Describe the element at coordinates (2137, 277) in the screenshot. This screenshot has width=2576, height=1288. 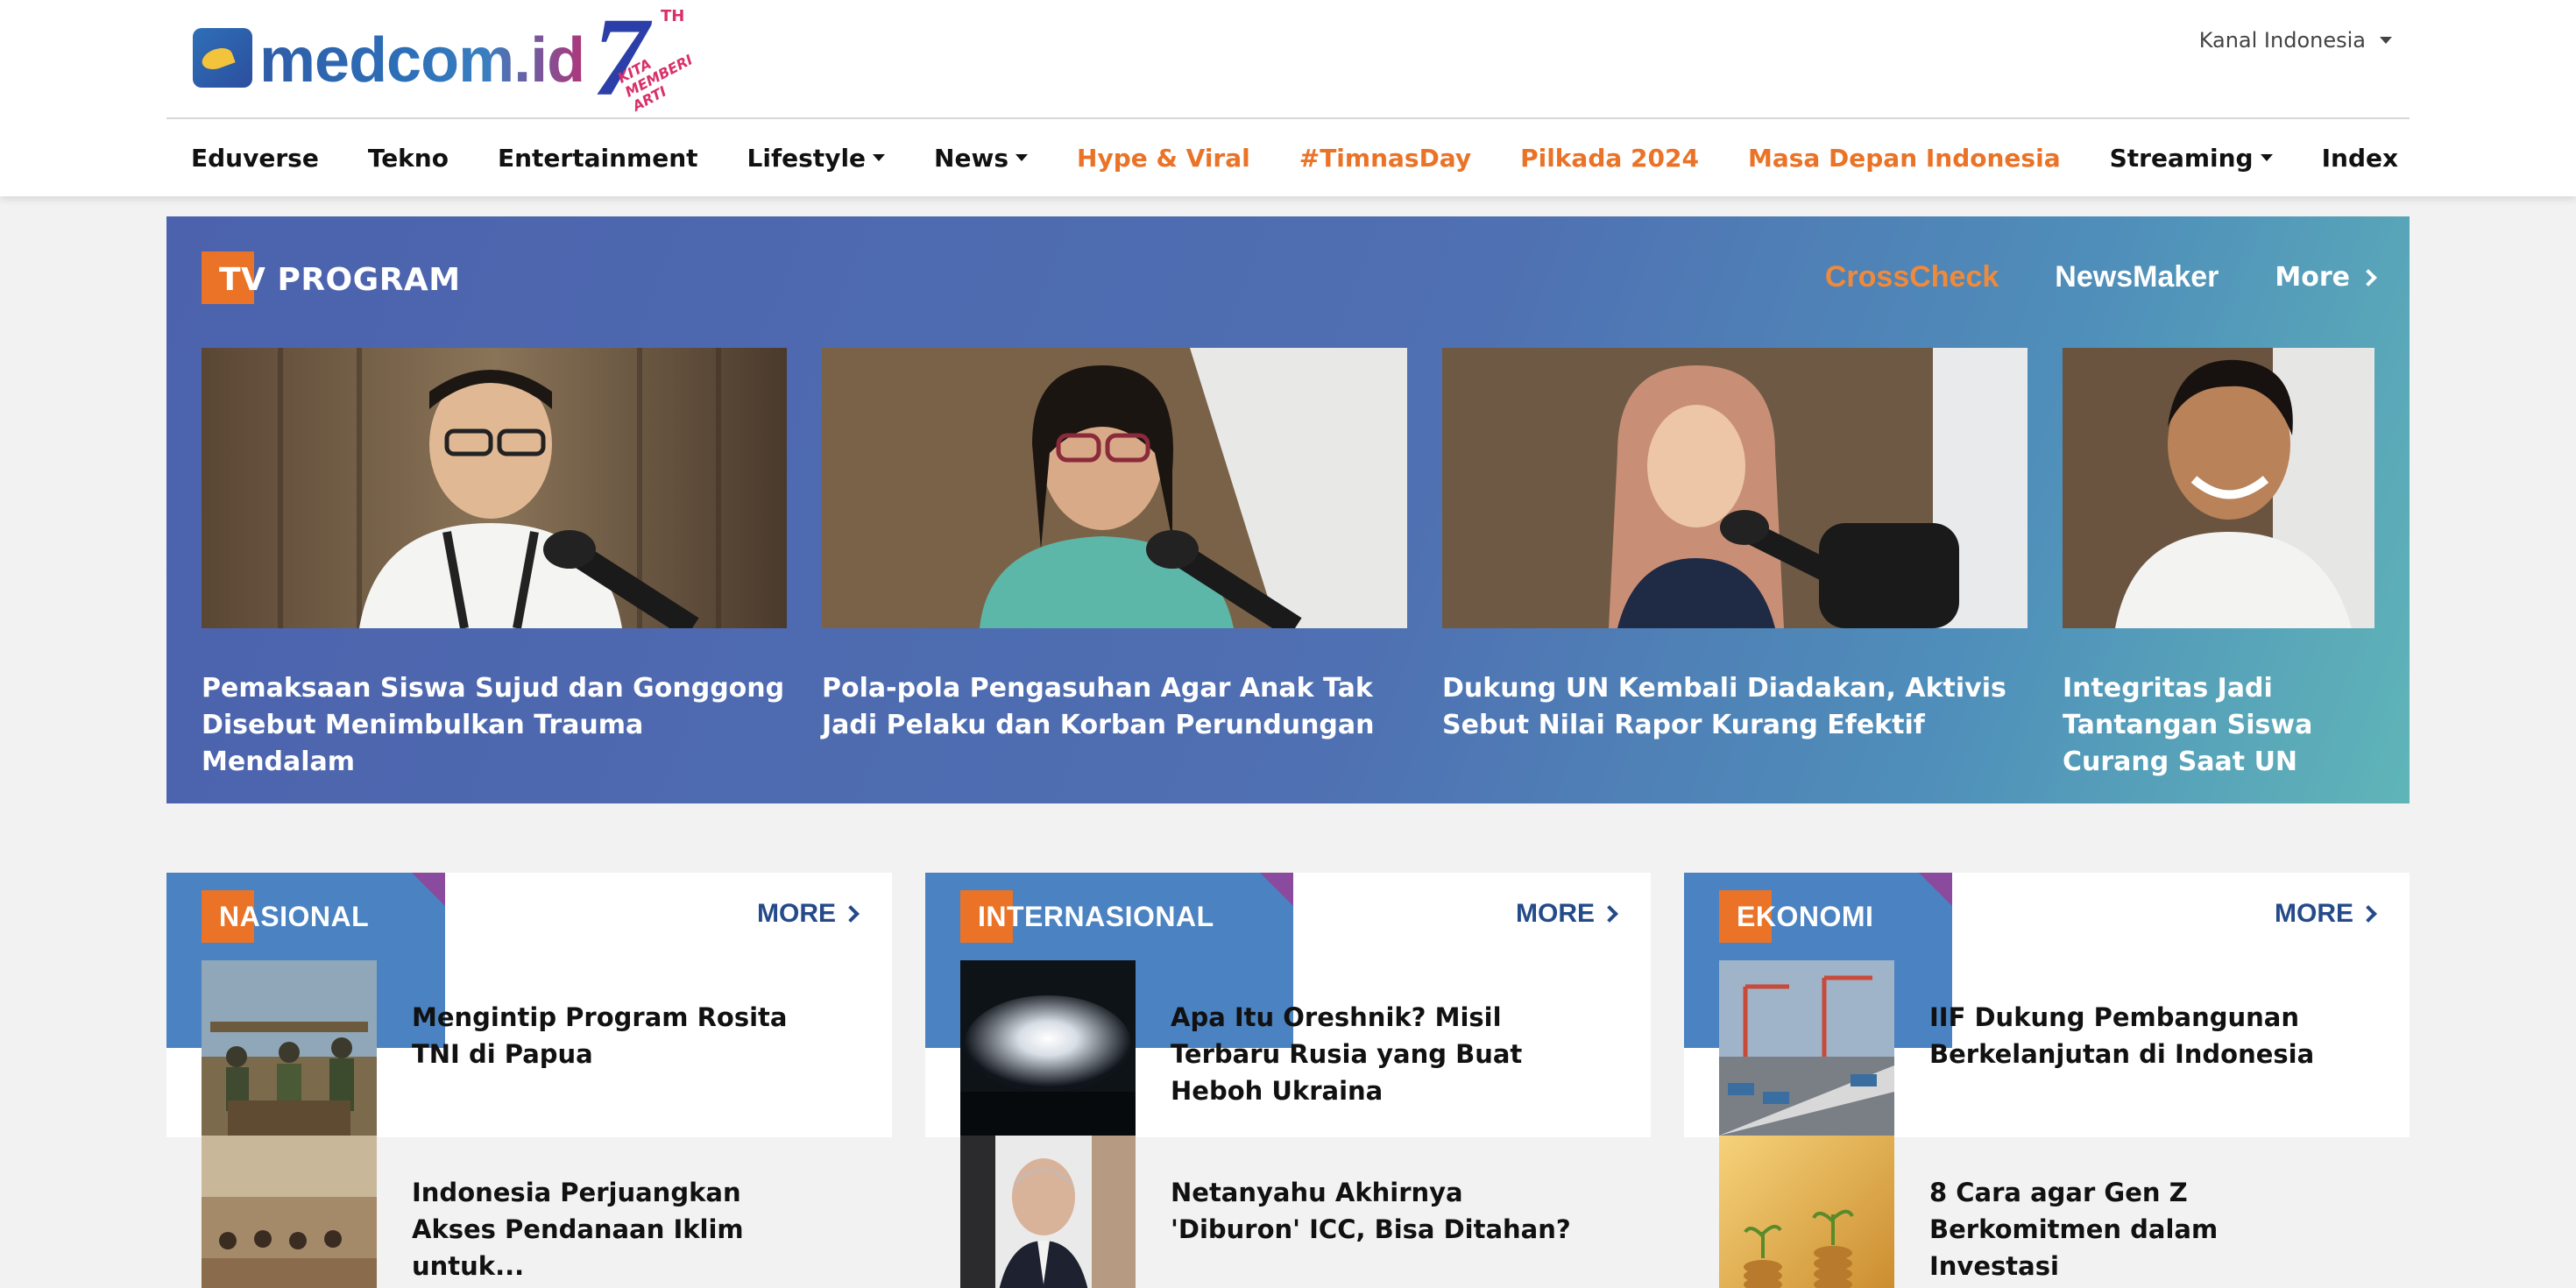
I see `tv-link-newsmaker: NewsMaker` at that location.